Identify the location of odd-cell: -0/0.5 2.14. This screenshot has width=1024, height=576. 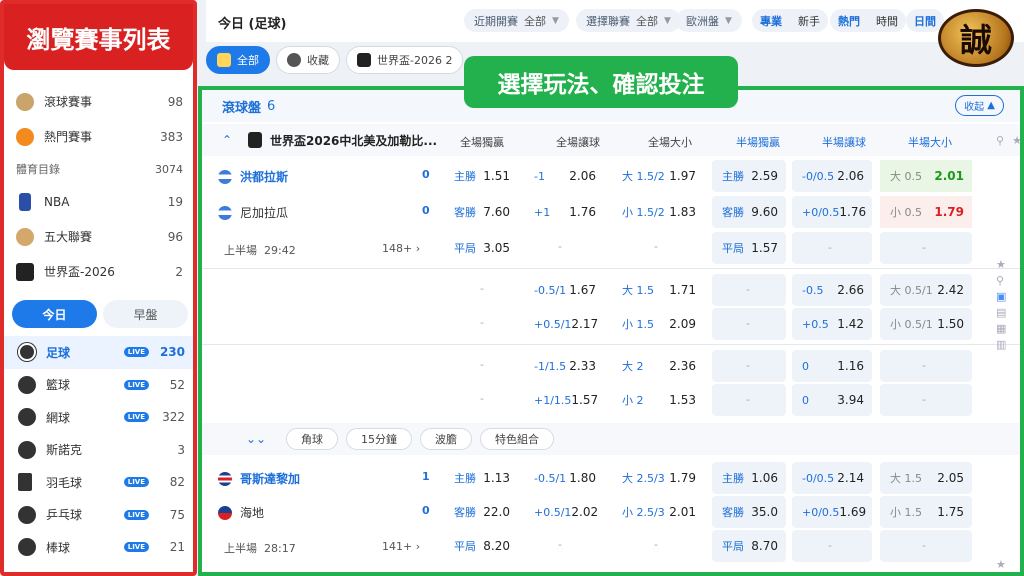
(832, 478).